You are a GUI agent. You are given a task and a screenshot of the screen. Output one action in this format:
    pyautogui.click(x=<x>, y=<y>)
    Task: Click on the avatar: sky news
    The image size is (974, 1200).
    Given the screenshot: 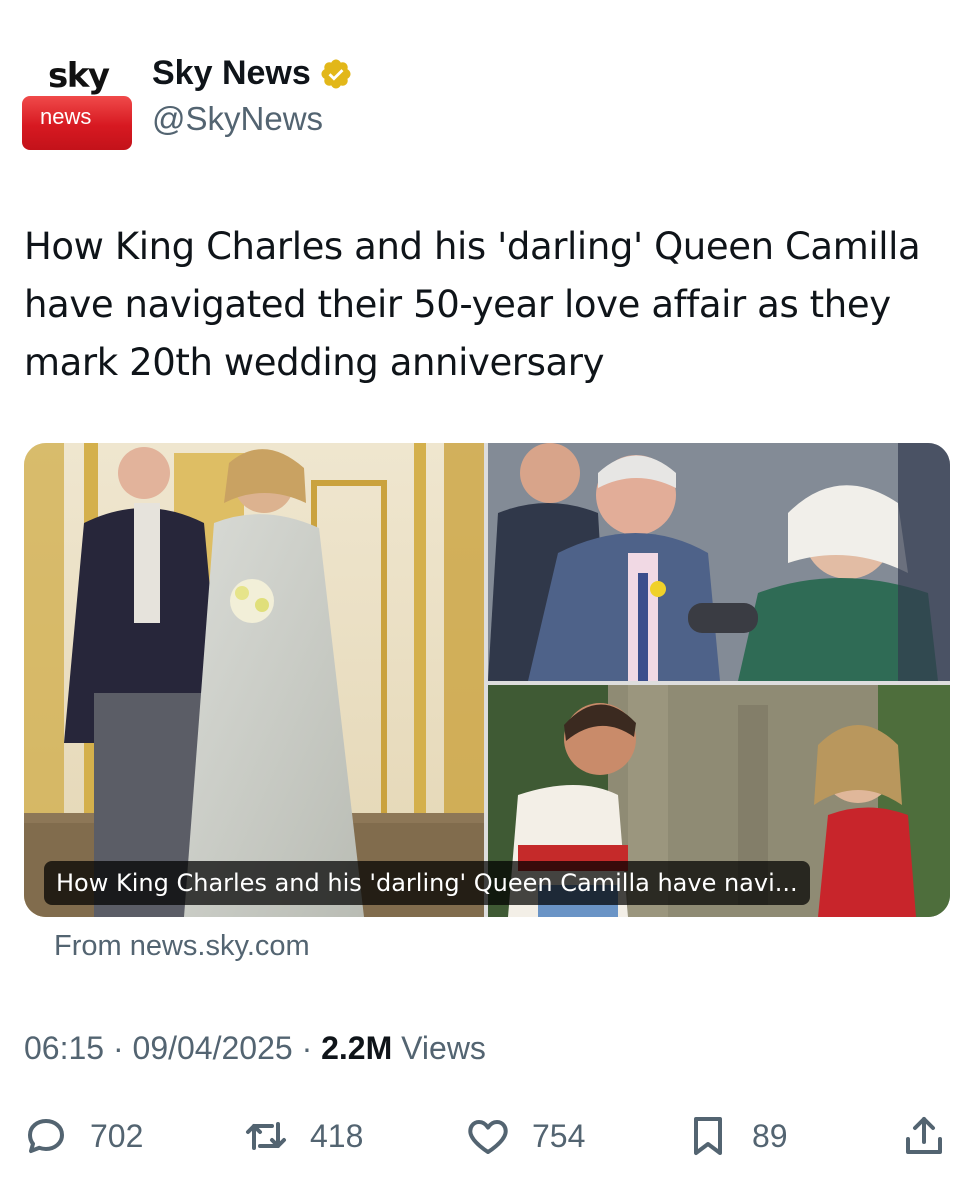 What is the action you would take?
    pyautogui.click(x=78, y=104)
    